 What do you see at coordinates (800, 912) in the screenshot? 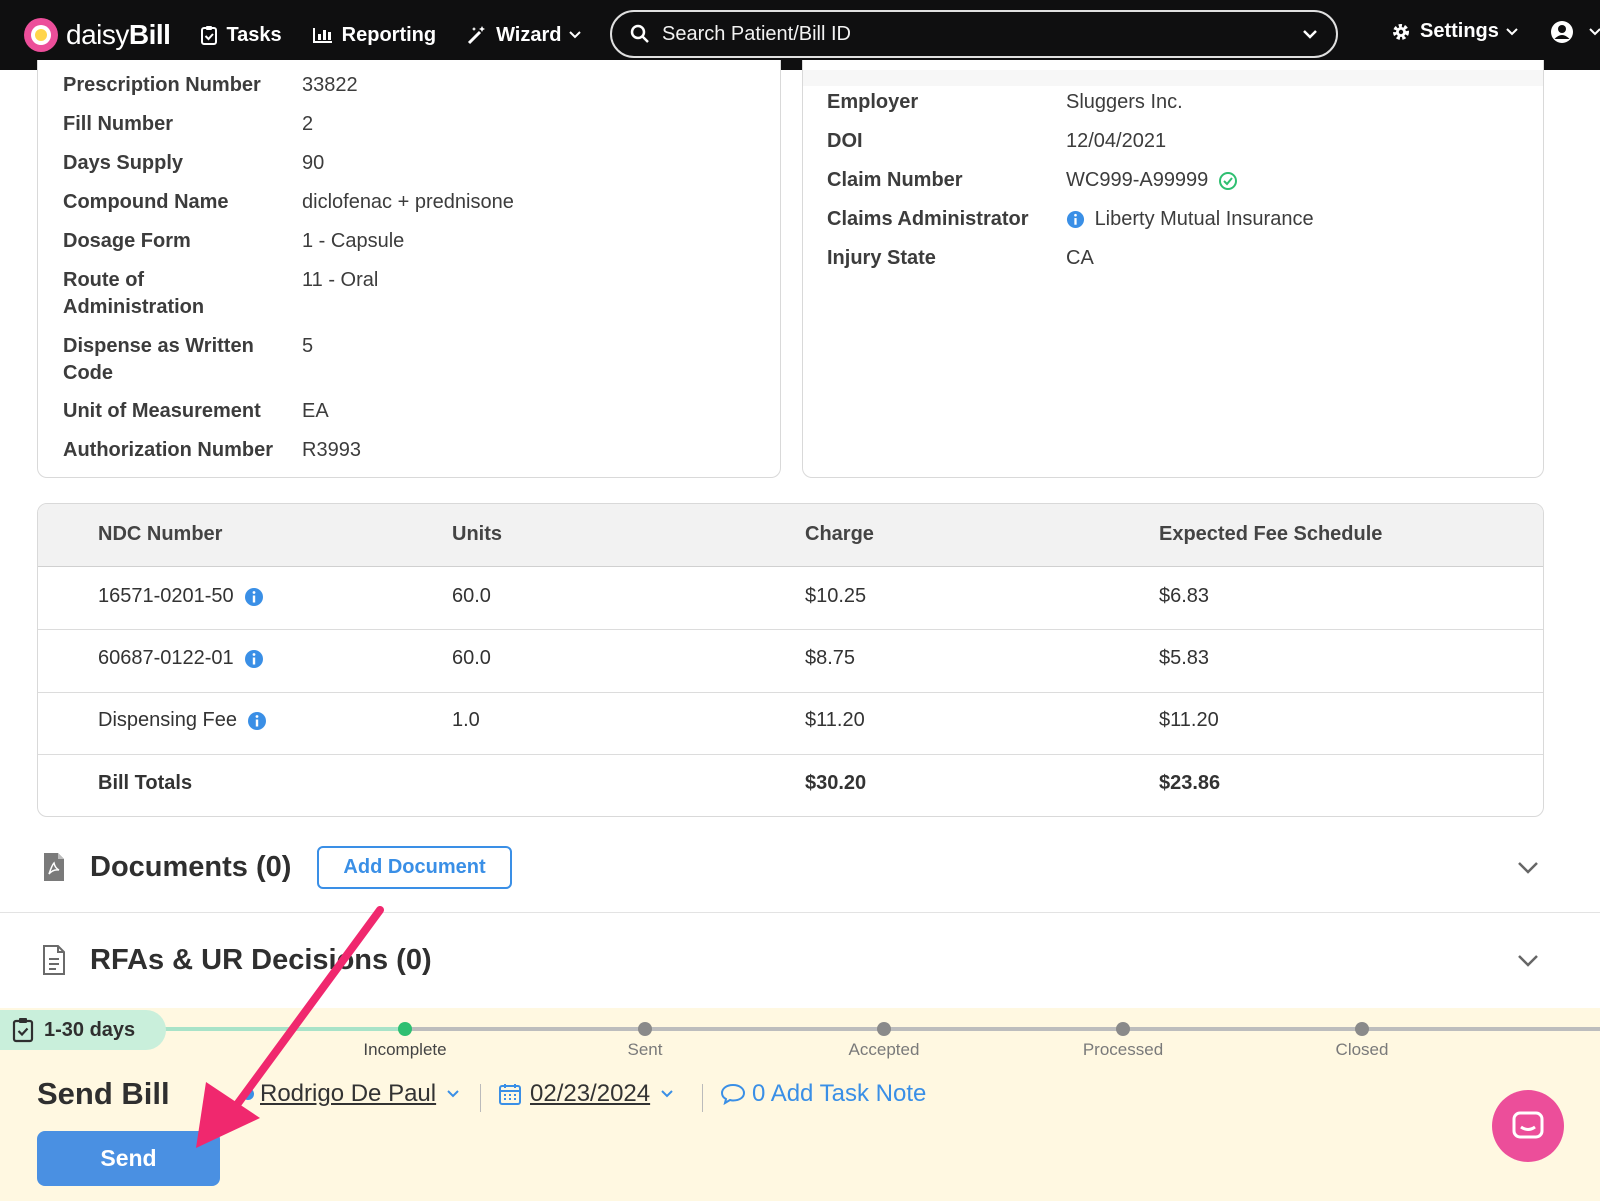
I see `section-divider` at bounding box center [800, 912].